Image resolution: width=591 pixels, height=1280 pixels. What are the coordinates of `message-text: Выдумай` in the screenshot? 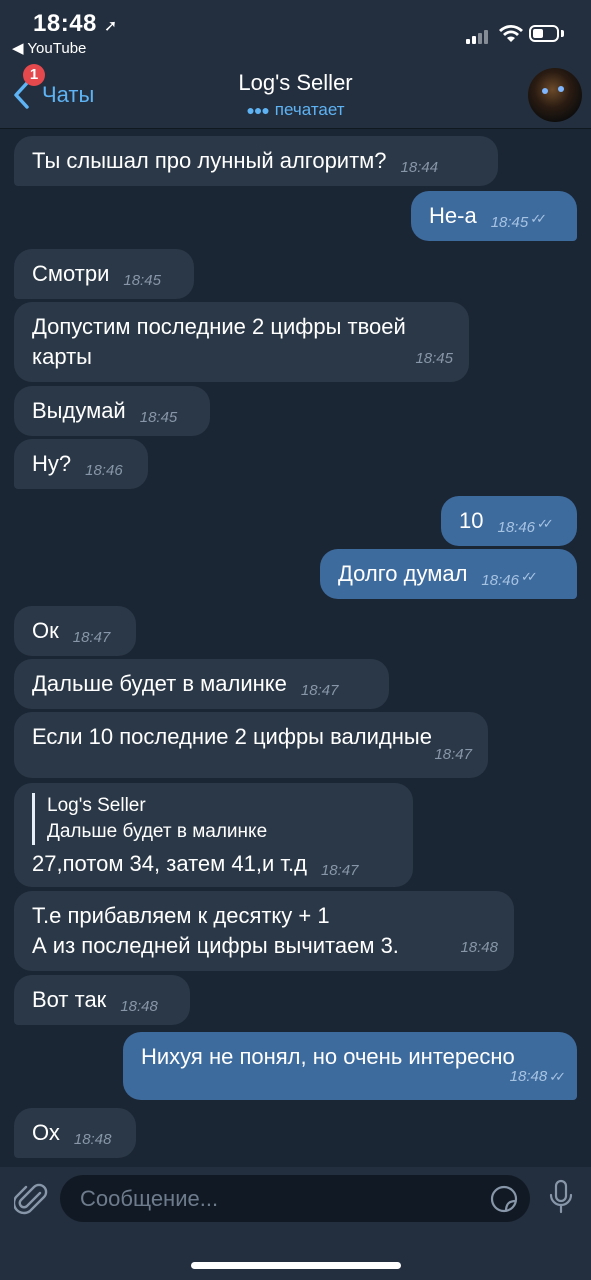 It's located at (79, 410).